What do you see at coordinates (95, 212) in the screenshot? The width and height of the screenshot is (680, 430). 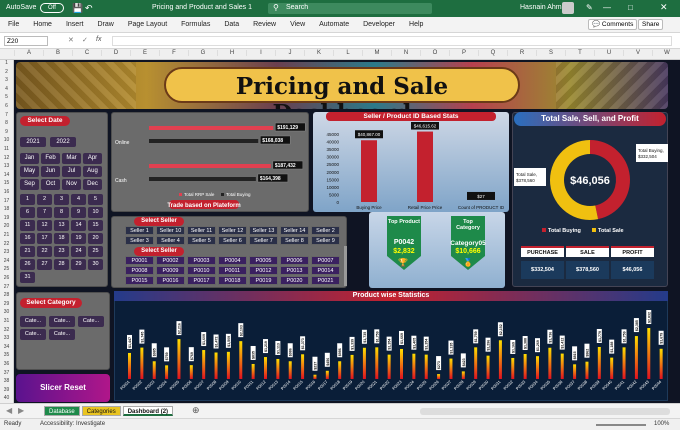 I see `day-10: 10` at bounding box center [95, 212].